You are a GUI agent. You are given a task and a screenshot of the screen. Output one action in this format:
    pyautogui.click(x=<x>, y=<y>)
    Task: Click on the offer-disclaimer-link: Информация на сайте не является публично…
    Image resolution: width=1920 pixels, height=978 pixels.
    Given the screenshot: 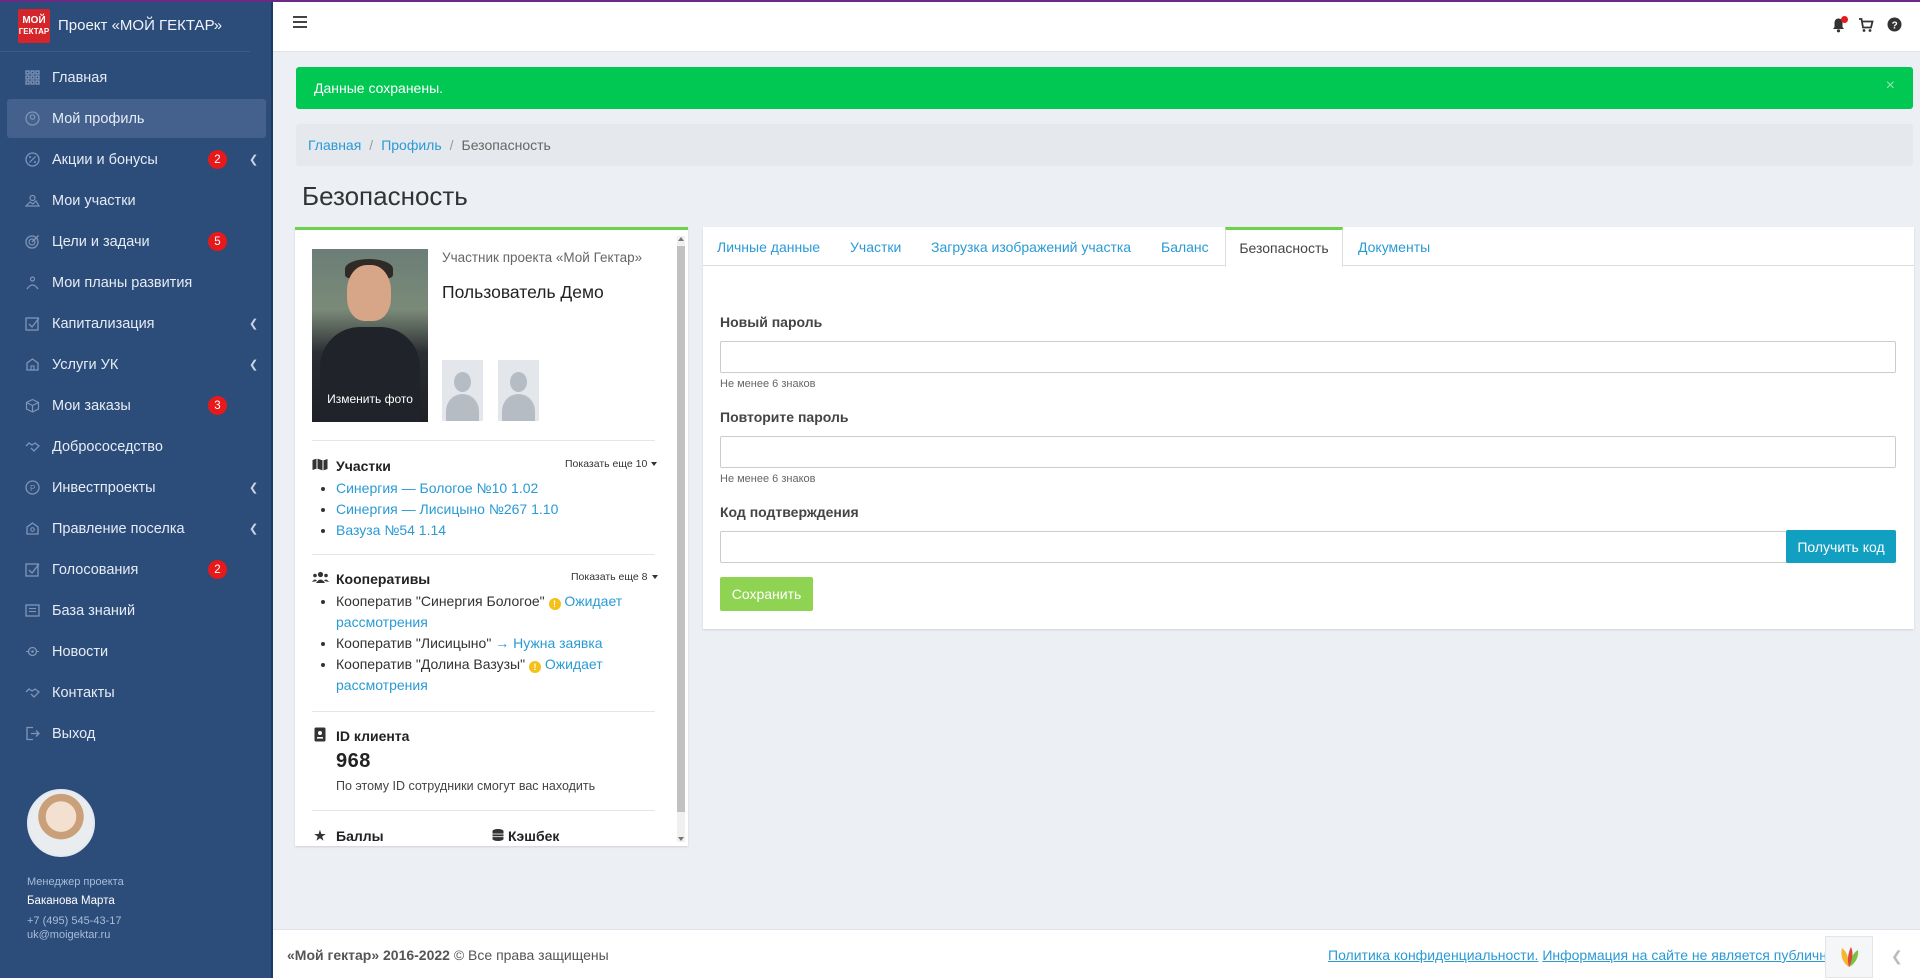 What is the action you would take?
    pyautogui.click(x=1695, y=955)
    